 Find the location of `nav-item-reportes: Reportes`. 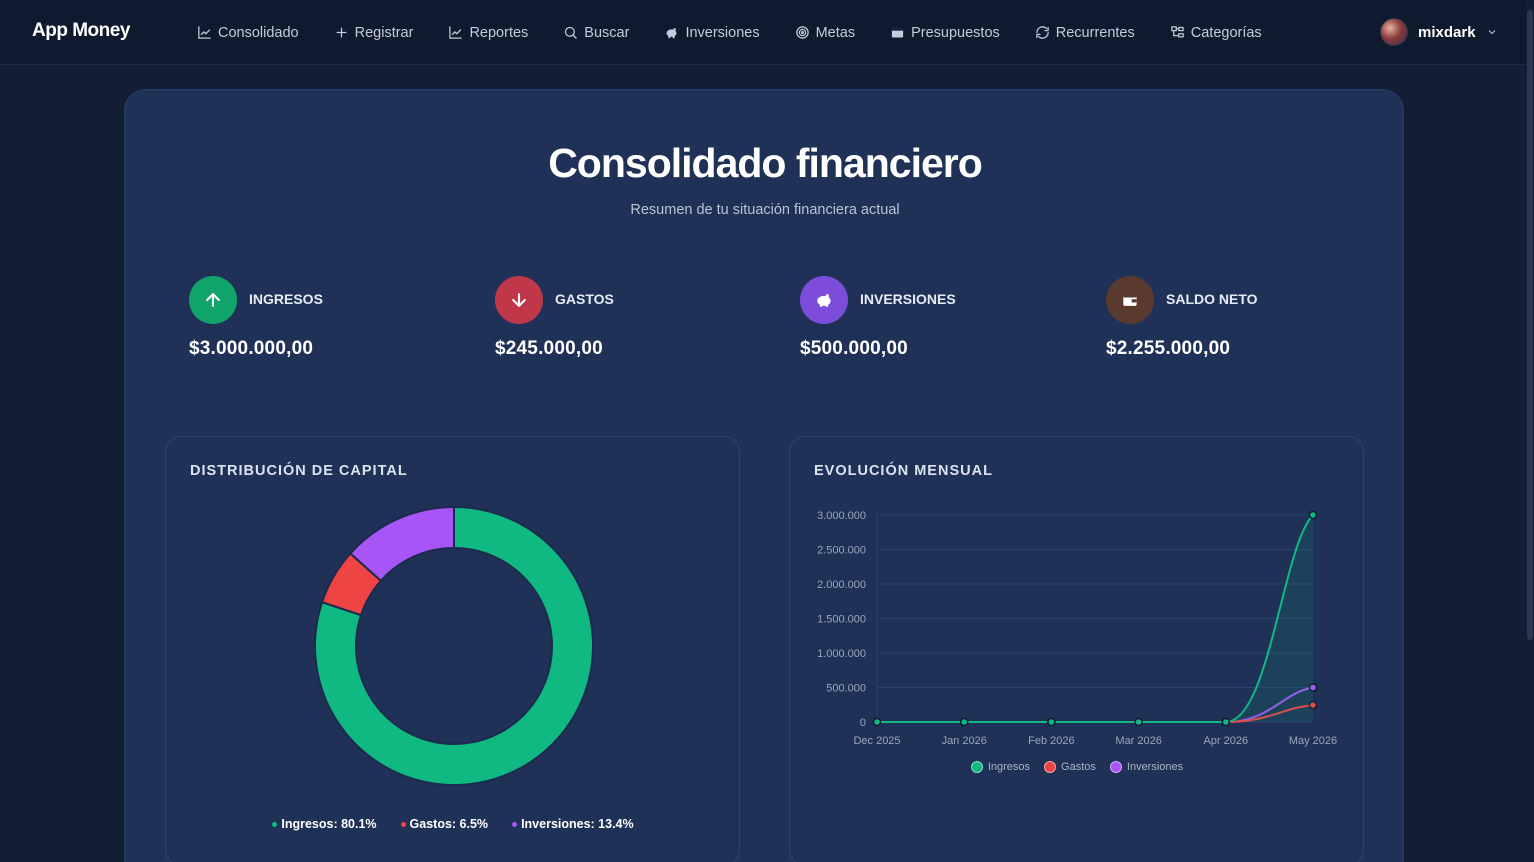

nav-item-reportes: Reportes is located at coordinates (488, 33).